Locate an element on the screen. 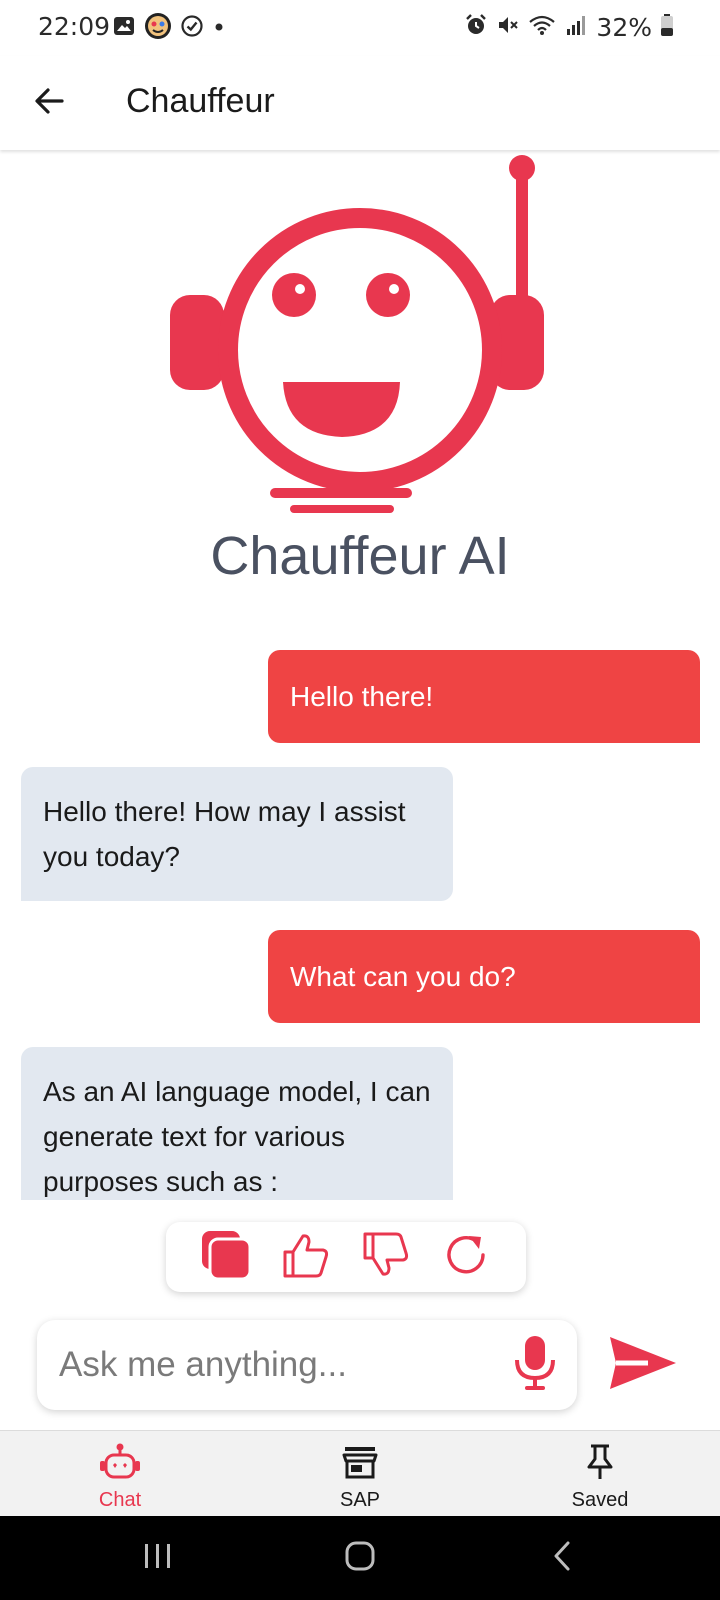 The image size is (720, 1600). bot-message: Hello there! How may I assist you today? is located at coordinates (237, 834).